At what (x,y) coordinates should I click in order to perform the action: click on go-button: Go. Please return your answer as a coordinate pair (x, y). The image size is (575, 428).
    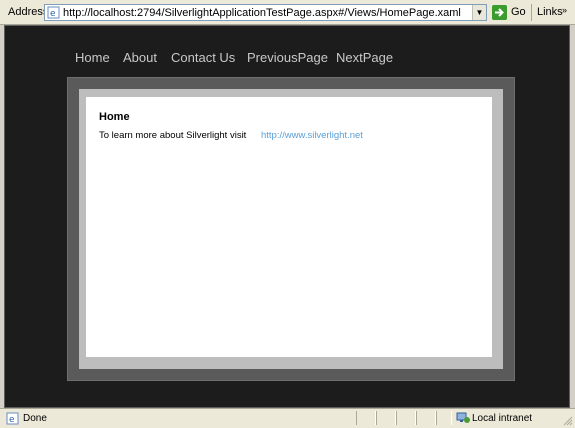
    Looking at the image, I should click on (510, 12).